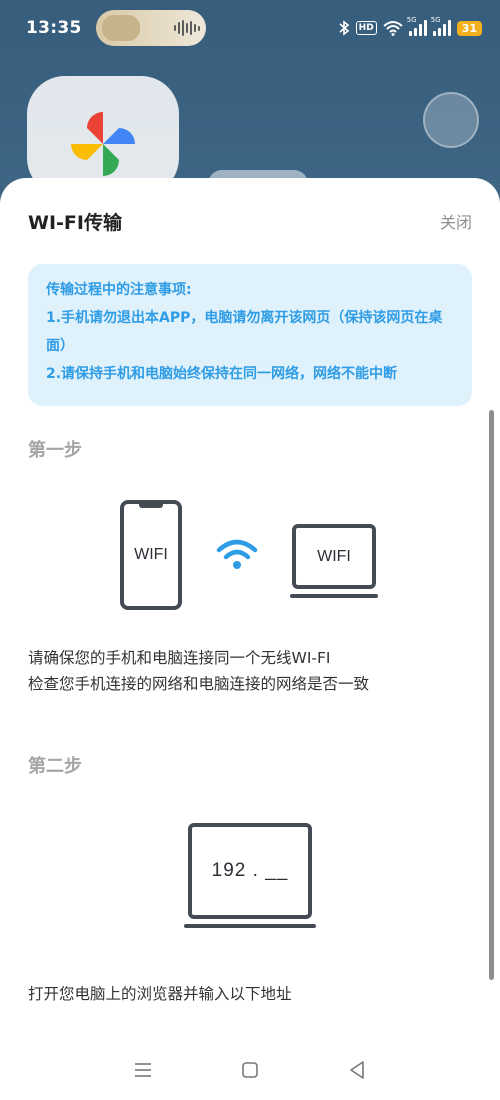 Image resolution: width=500 pixels, height=1100 pixels. I want to click on laptop-illustration: WIFI, so click(334, 556).